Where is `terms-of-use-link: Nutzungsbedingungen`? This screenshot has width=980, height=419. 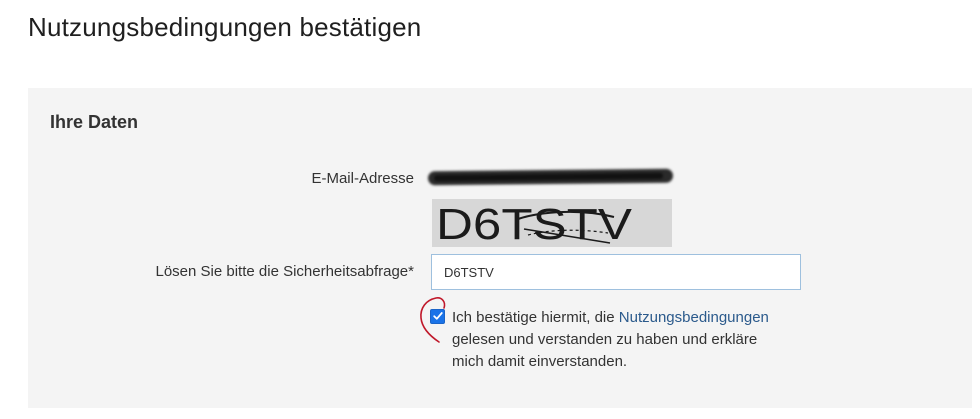 terms-of-use-link: Nutzungsbedingungen is located at coordinates (694, 317).